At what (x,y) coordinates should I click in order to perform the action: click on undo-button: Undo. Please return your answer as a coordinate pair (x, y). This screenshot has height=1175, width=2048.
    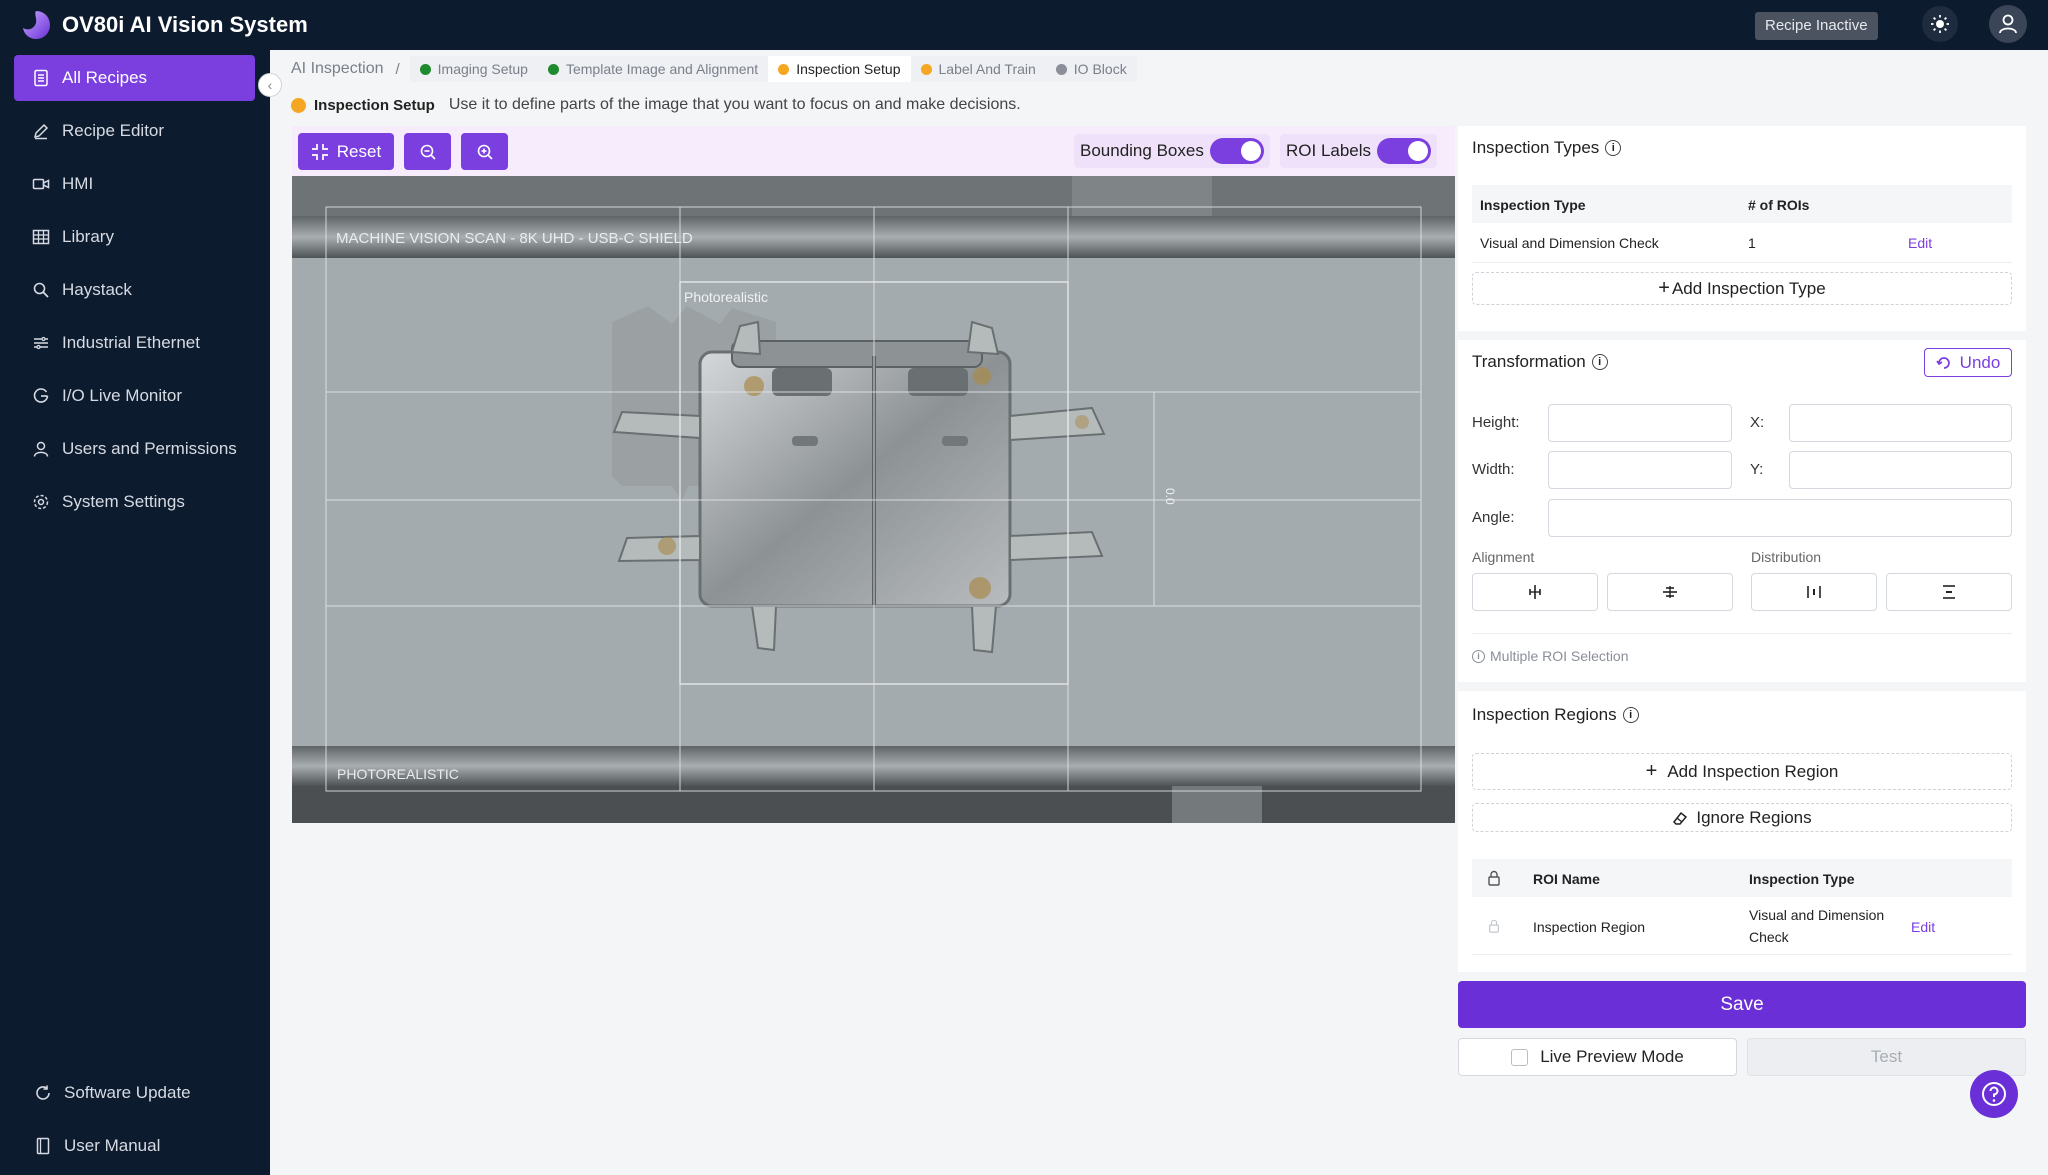
    Looking at the image, I should click on (1968, 362).